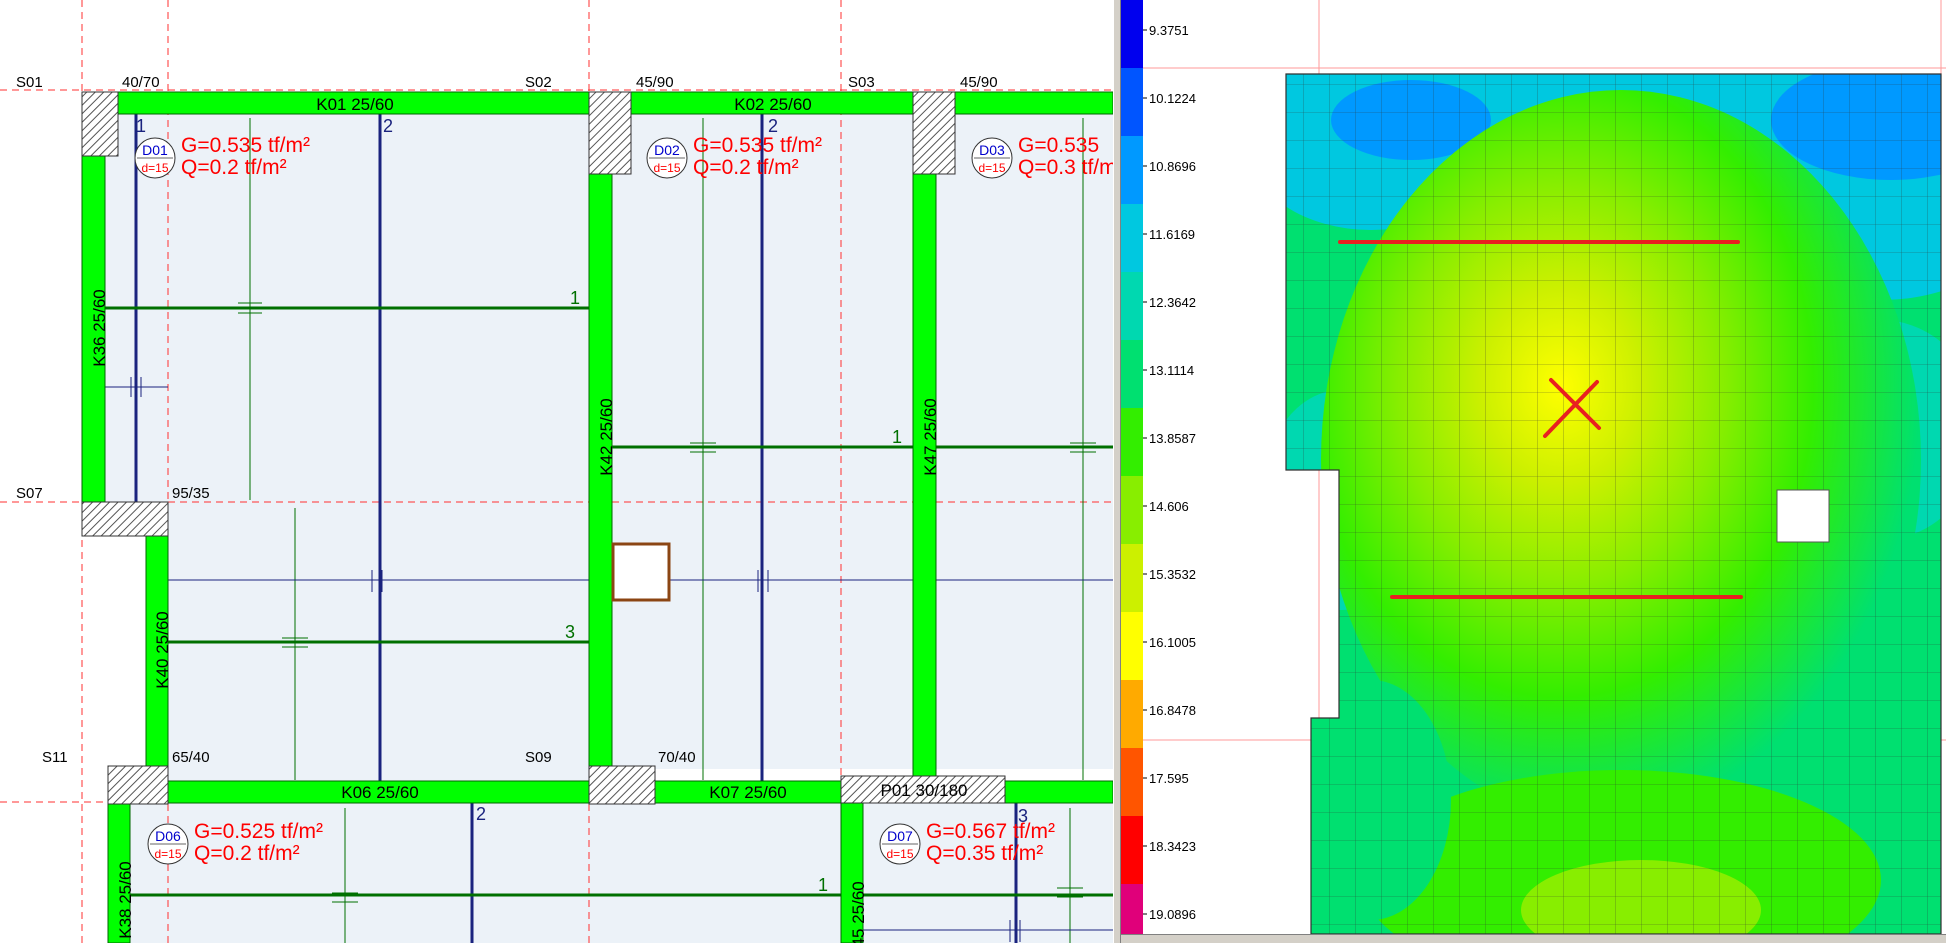 The image size is (1946, 943). I want to click on beam-label: K01 25/60, so click(355, 104).